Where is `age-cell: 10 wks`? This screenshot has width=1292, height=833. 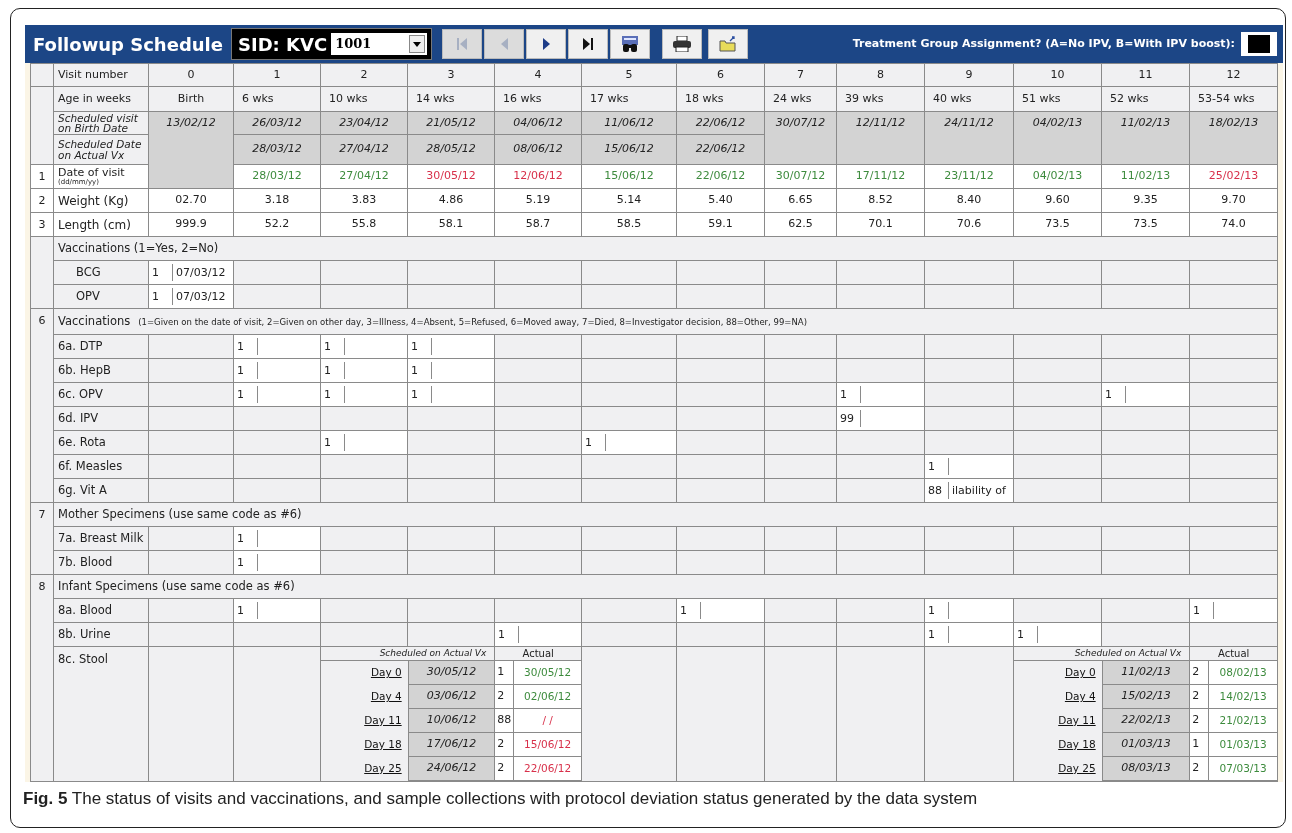
age-cell: 10 wks is located at coordinates (364, 99).